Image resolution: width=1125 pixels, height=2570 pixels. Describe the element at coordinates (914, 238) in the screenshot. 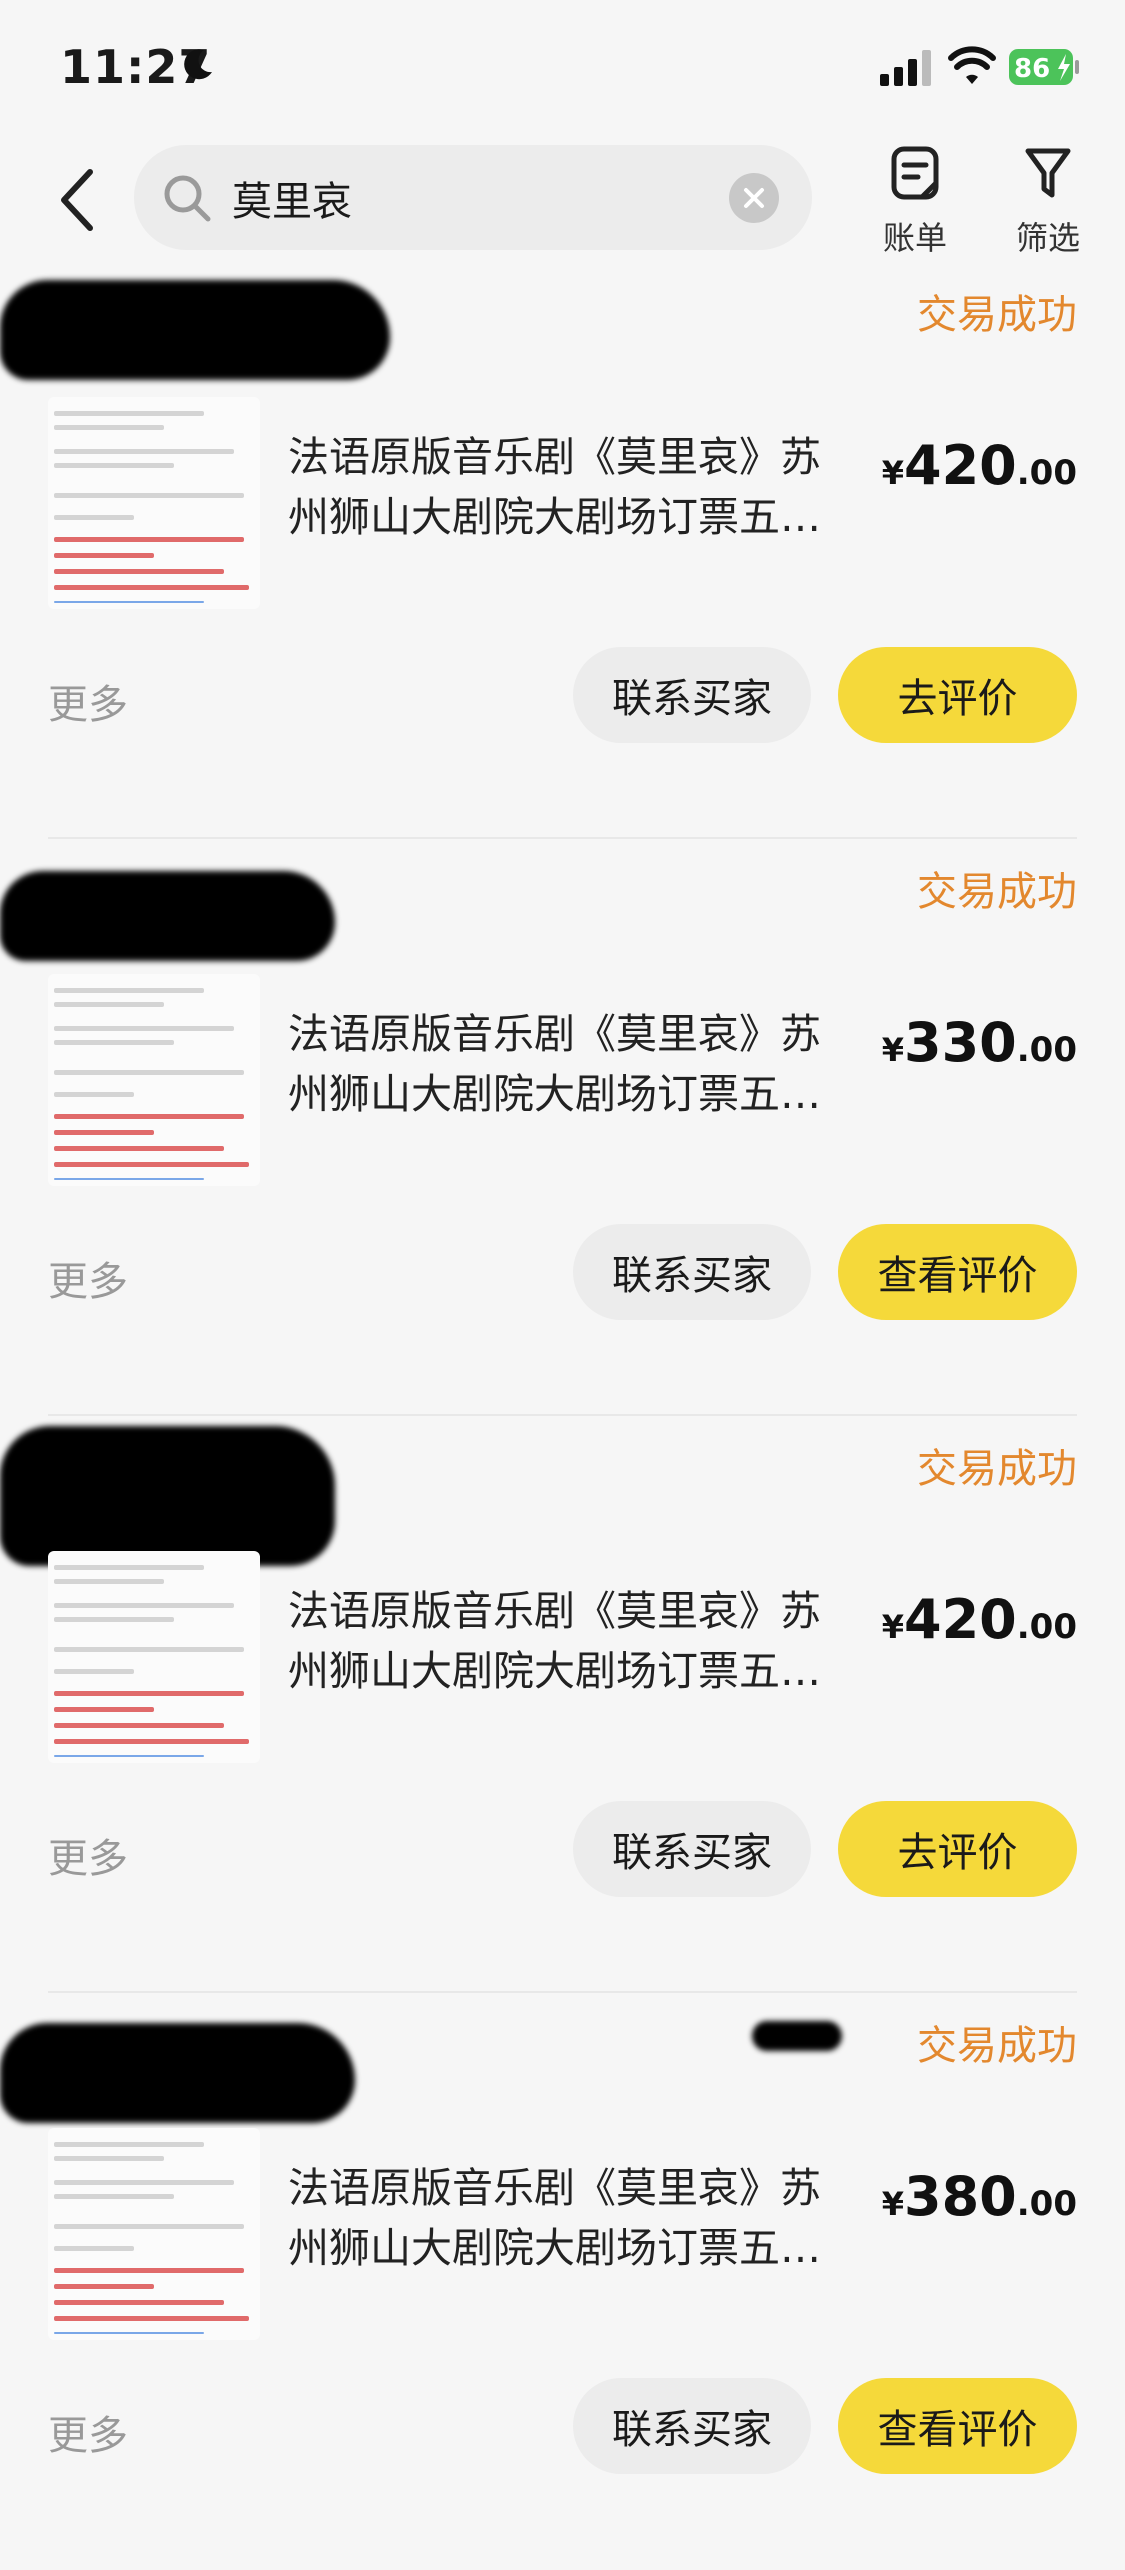

I see `bill-label: 账单` at that location.